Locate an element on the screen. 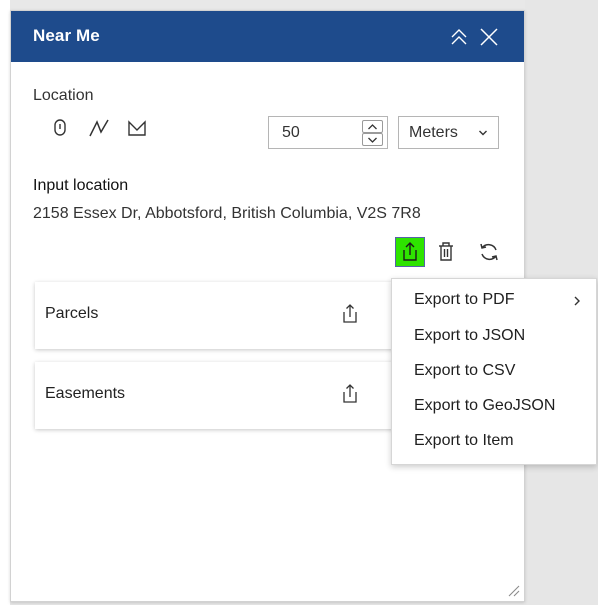 The height and width of the screenshot is (605, 598). resize-handle-icon is located at coordinates (513, 590).